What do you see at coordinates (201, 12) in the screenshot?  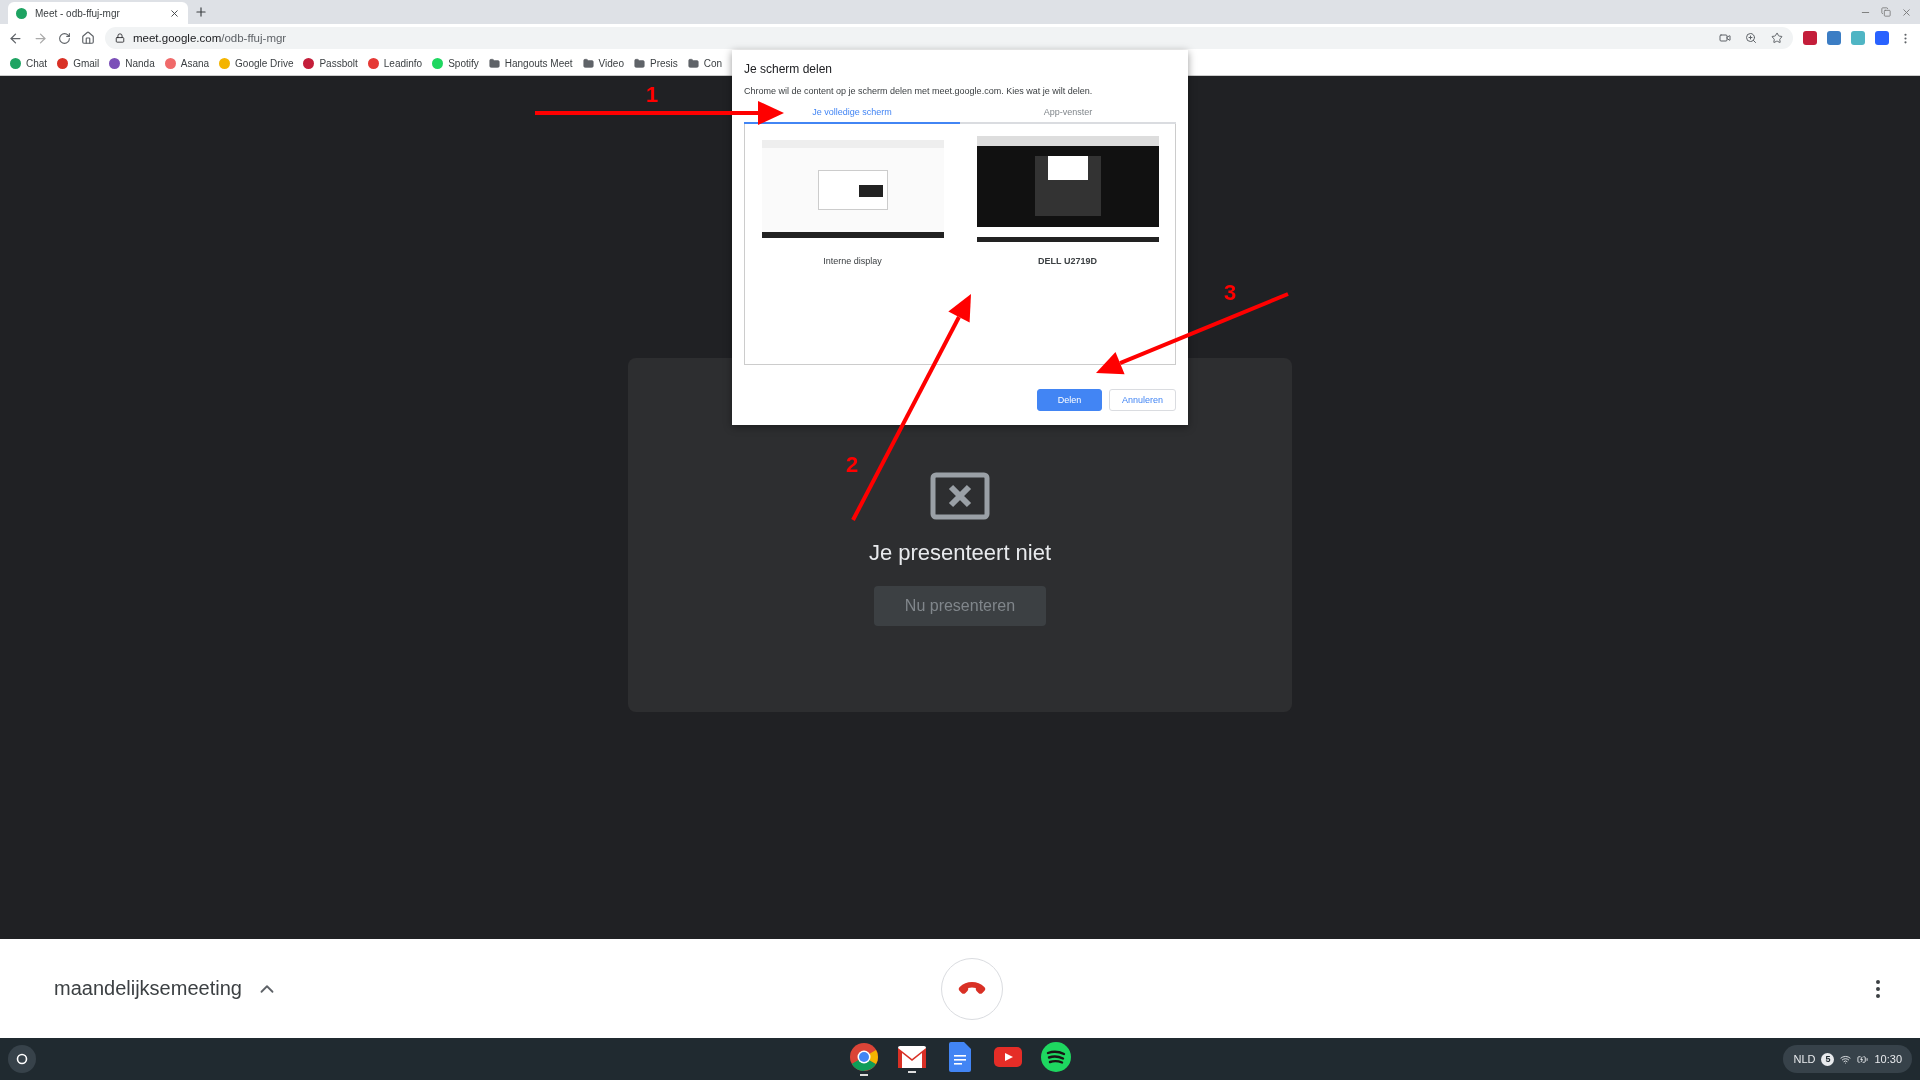 I see `new-tab-icon` at bounding box center [201, 12].